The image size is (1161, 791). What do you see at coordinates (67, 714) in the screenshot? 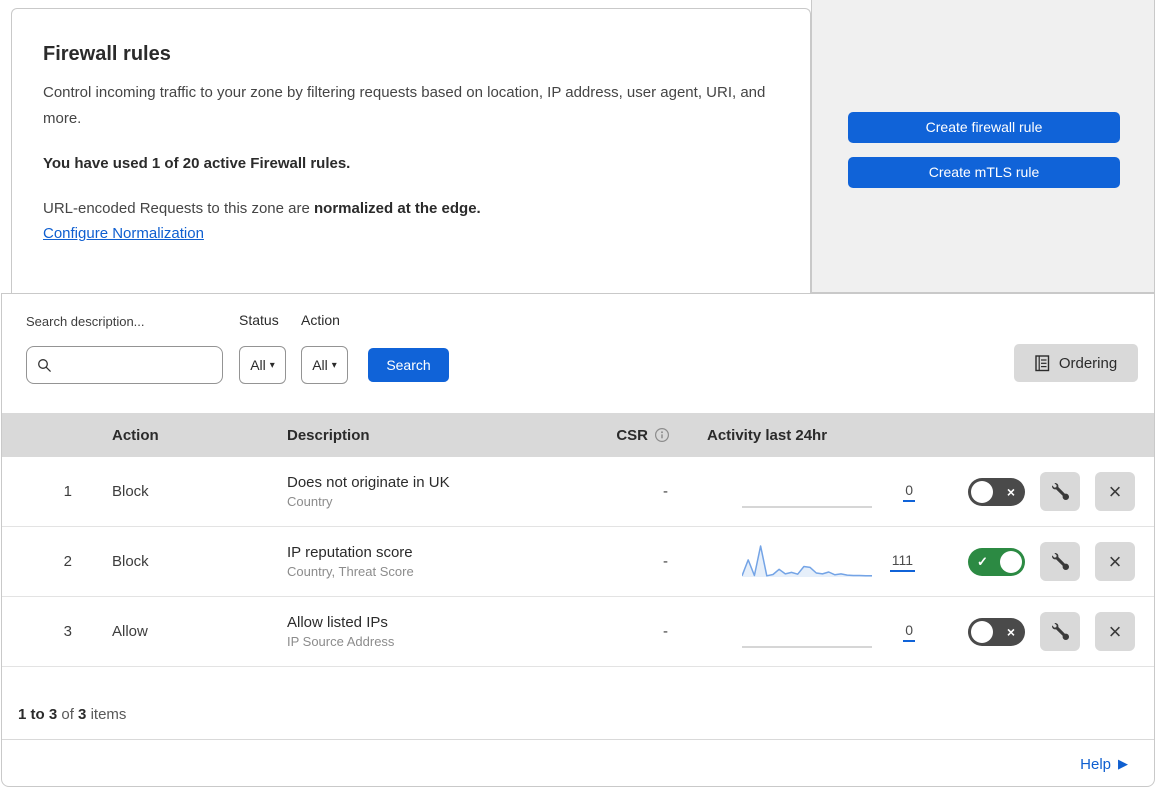
I see `pagination-of: of` at bounding box center [67, 714].